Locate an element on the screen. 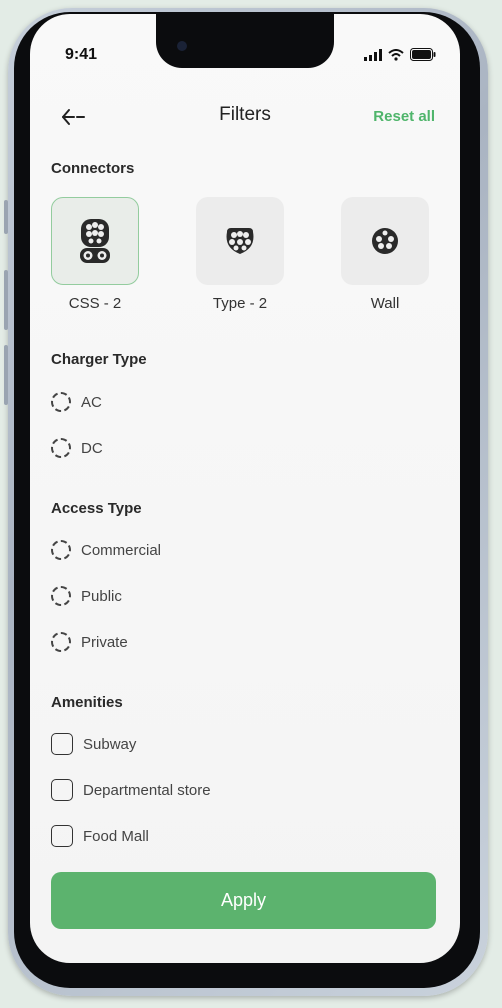  option-label: Subway is located at coordinates (110, 744).